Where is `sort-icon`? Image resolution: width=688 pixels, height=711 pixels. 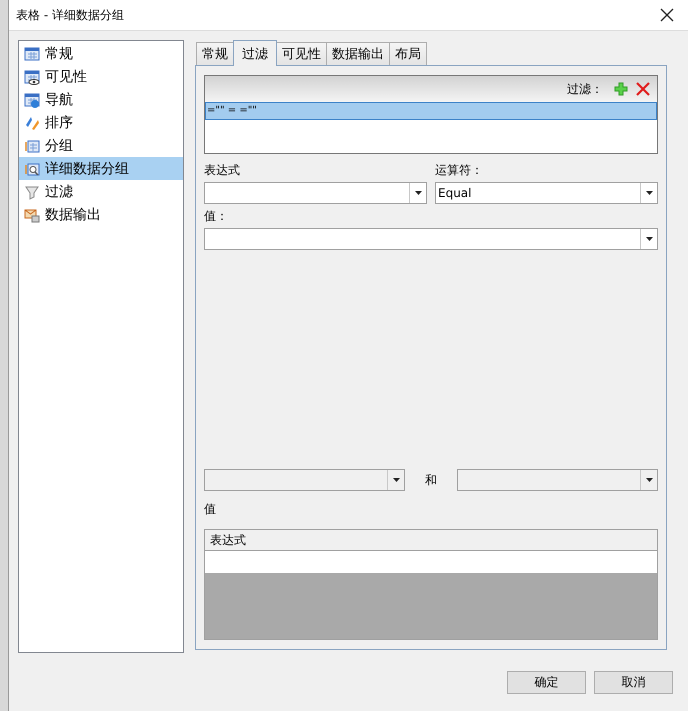 sort-icon is located at coordinates (32, 122).